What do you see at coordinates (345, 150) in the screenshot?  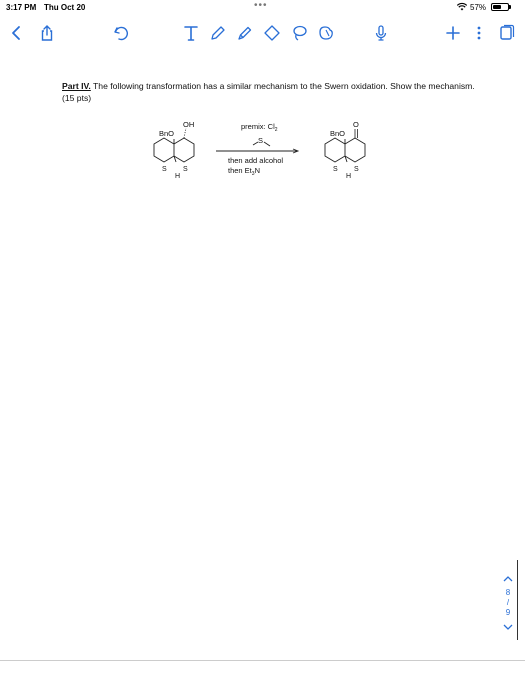 I see `product-structure: BnO O S S H` at bounding box center [345, 150].